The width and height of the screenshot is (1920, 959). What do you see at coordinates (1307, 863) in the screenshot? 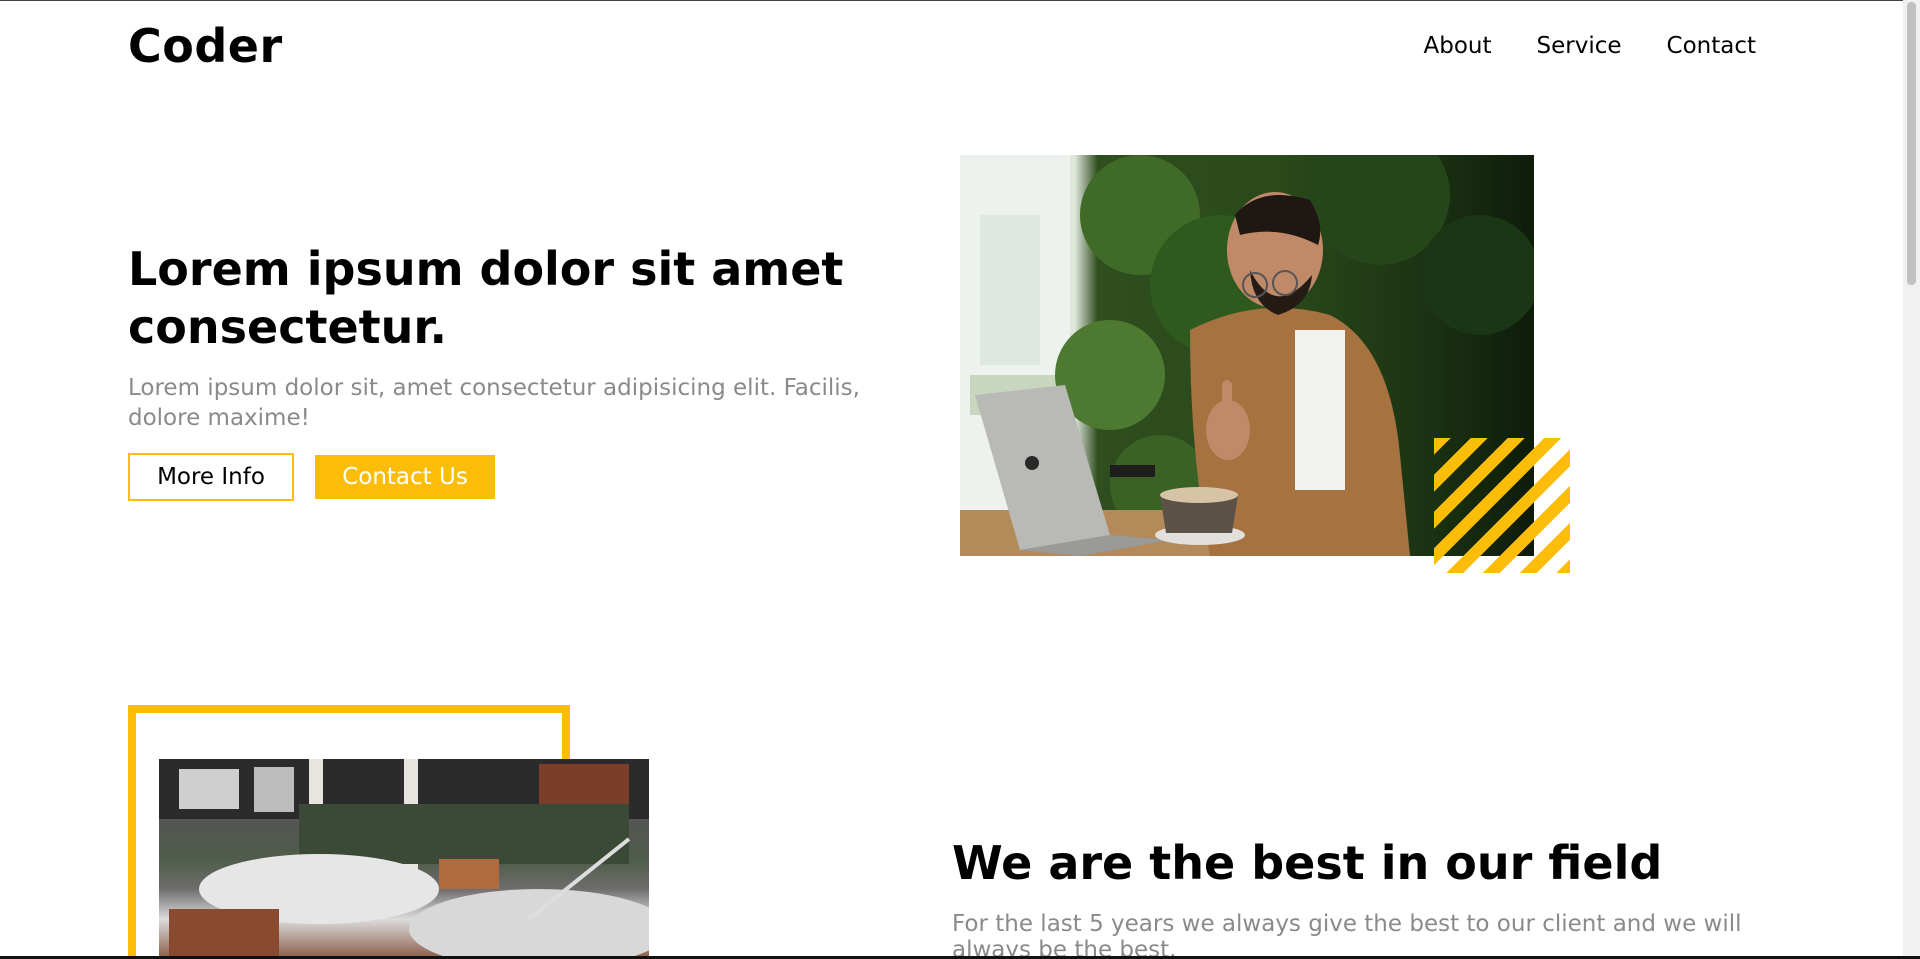
I see `about-title: We are the best in our field` at bounding box center [1307, 863].